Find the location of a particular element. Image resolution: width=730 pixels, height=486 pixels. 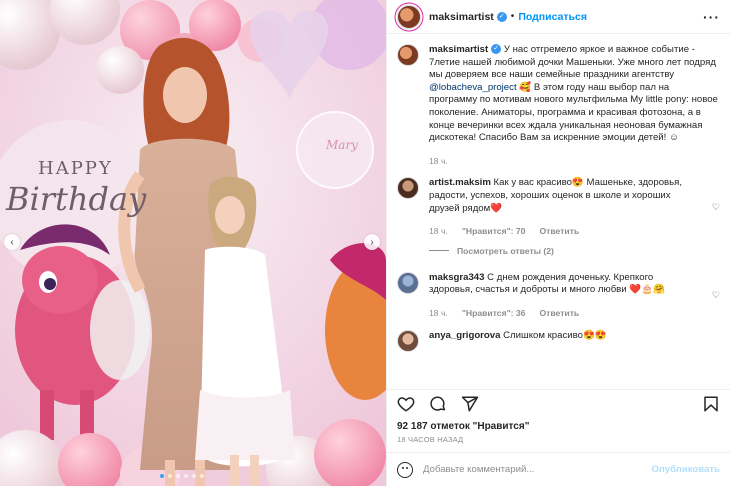

share-icon is located at coordinates (470, 404).